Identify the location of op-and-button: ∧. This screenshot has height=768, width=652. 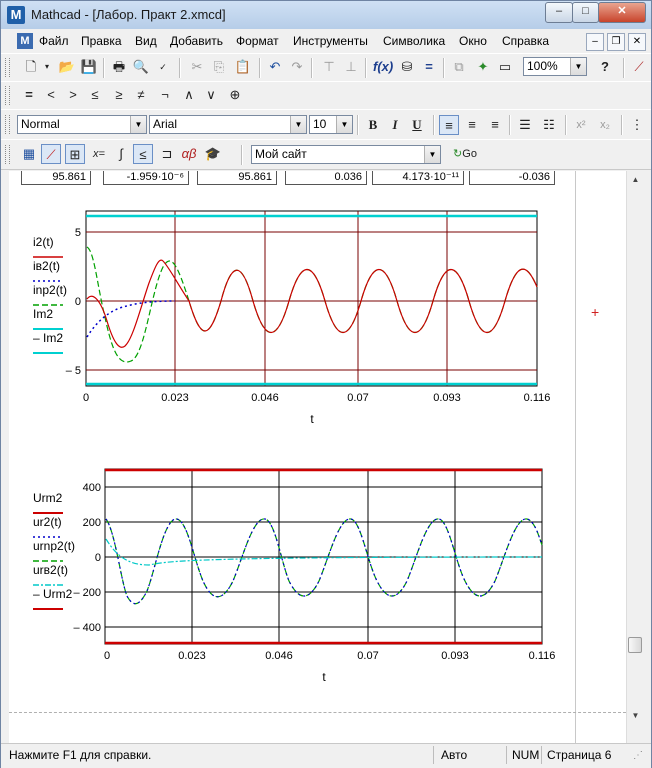
(189, 95).